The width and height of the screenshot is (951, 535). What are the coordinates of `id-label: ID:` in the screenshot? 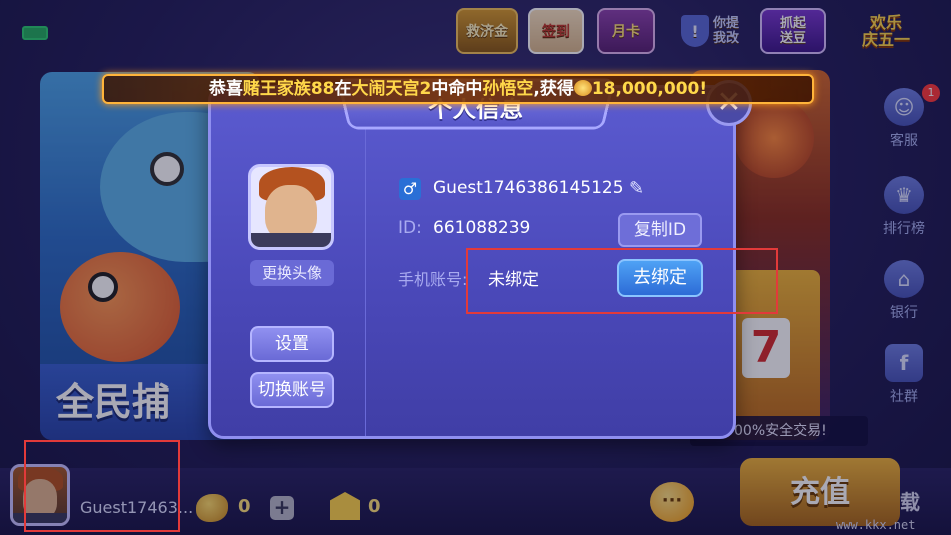 It's located at (410, 228).